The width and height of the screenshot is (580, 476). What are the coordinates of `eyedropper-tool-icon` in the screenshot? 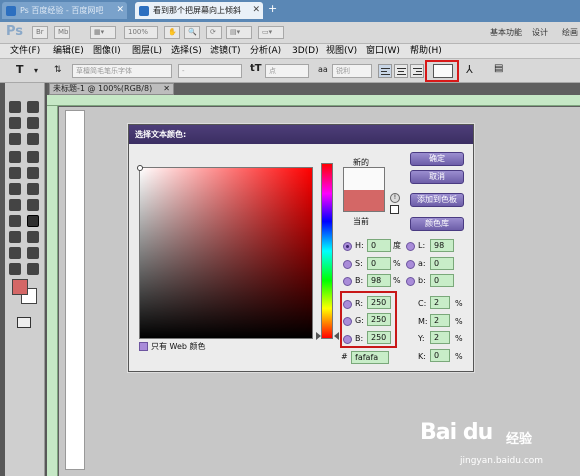 It's located at (33, 139).